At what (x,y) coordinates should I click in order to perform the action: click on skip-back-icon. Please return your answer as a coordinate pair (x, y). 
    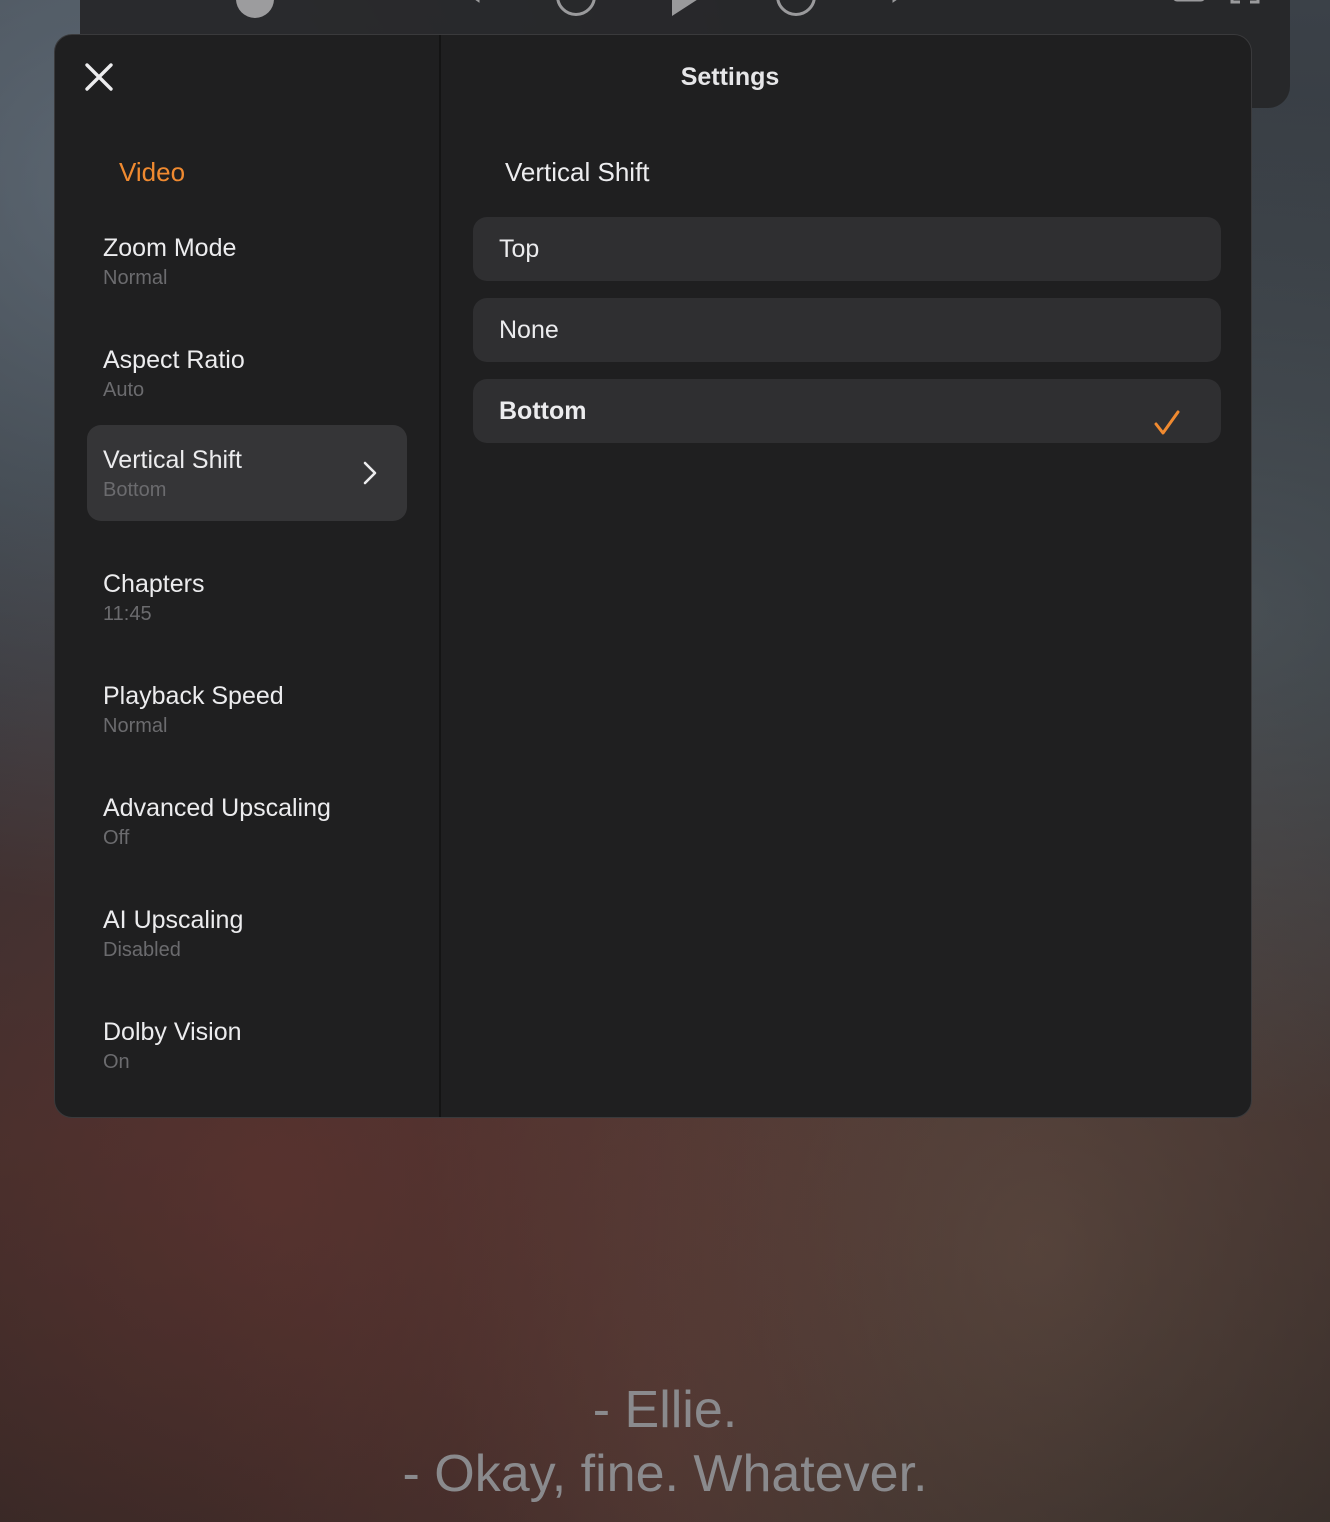
    Looking at the image, I should click on (467, 4).